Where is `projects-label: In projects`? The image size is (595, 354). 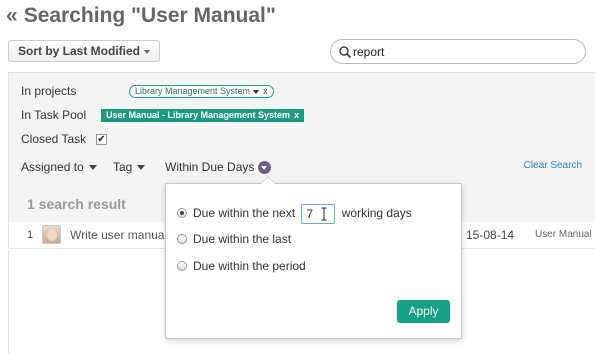
projects-label: In projects is located at coordinates (49, 91).